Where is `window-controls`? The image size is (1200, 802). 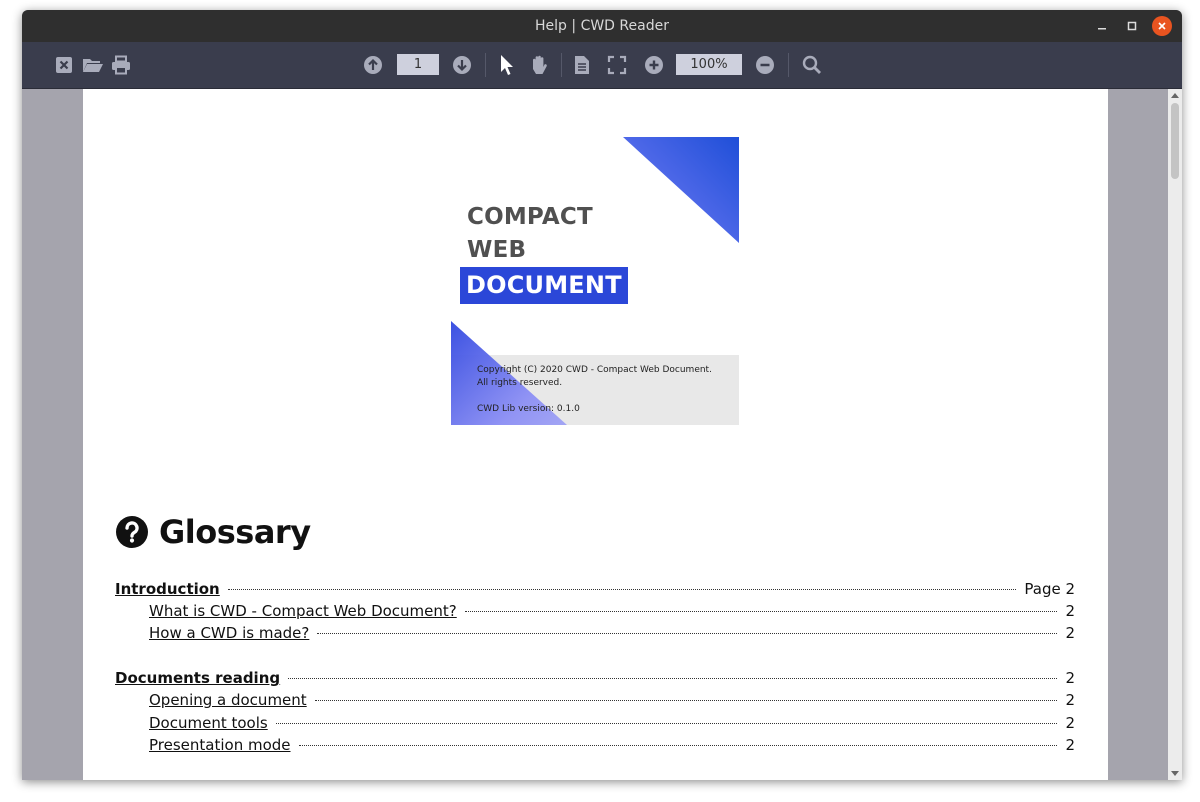
window-controls is located at coordinates (1132, 26).